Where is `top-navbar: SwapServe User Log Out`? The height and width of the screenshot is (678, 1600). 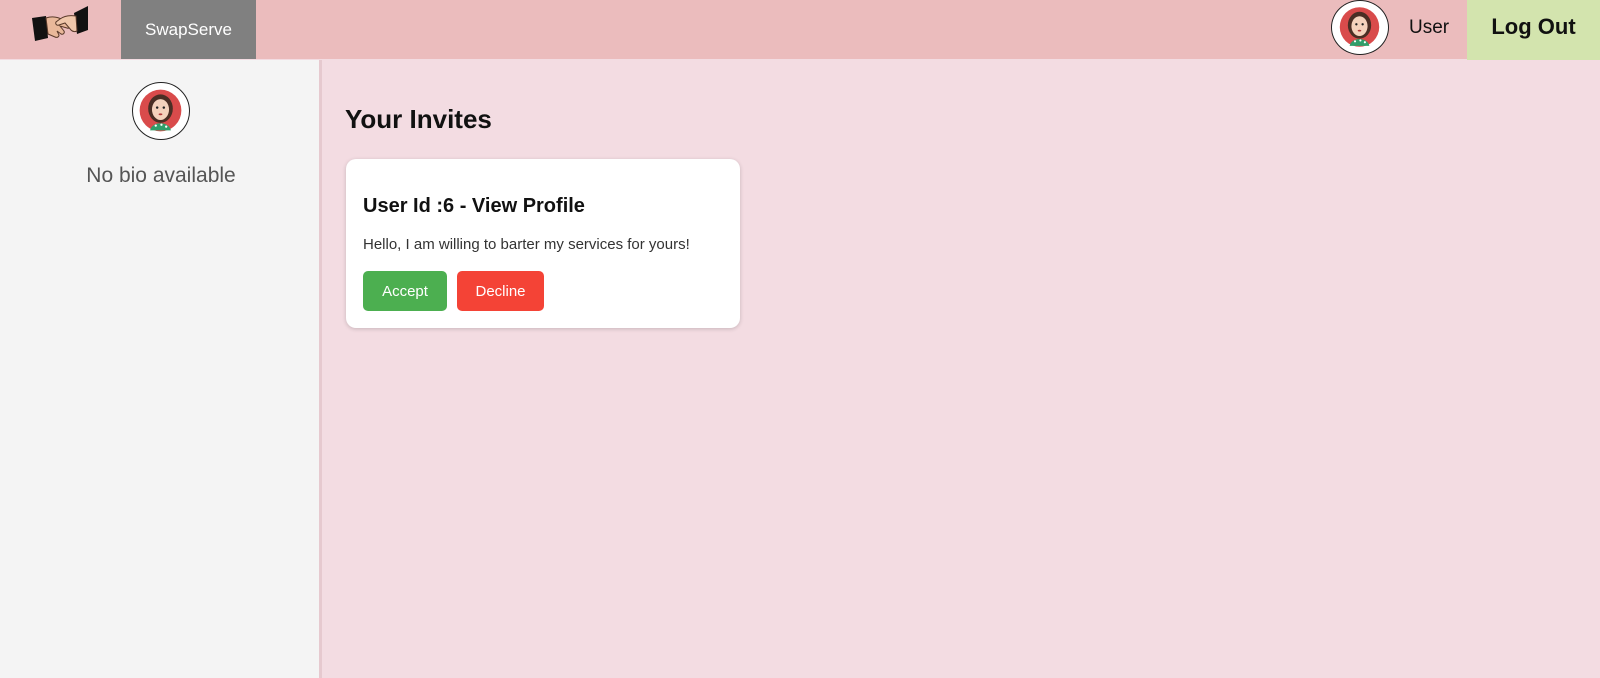
top-navbar: SwapServe User Log Out is located at coordinates (800, 29).